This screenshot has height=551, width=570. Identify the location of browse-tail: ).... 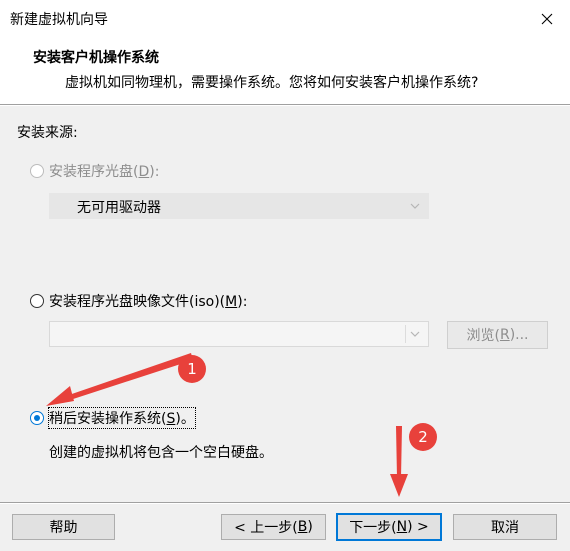
(519, 335).